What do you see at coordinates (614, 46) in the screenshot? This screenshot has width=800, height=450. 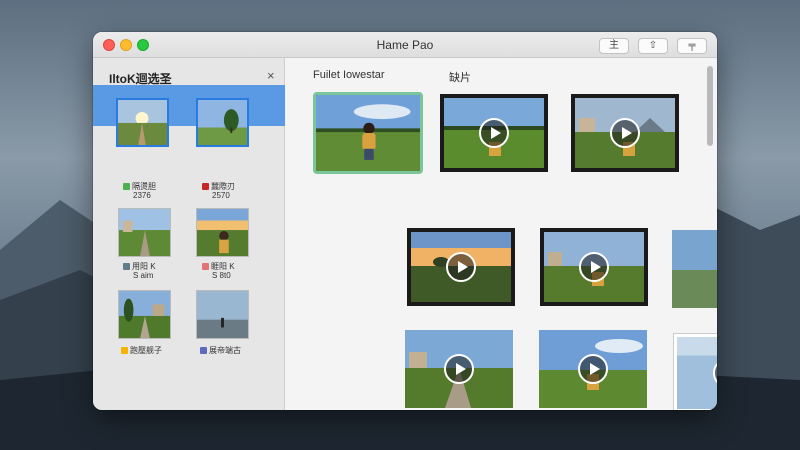 I see `toolbar-button-1: 主` at bounding box center [614, 46].